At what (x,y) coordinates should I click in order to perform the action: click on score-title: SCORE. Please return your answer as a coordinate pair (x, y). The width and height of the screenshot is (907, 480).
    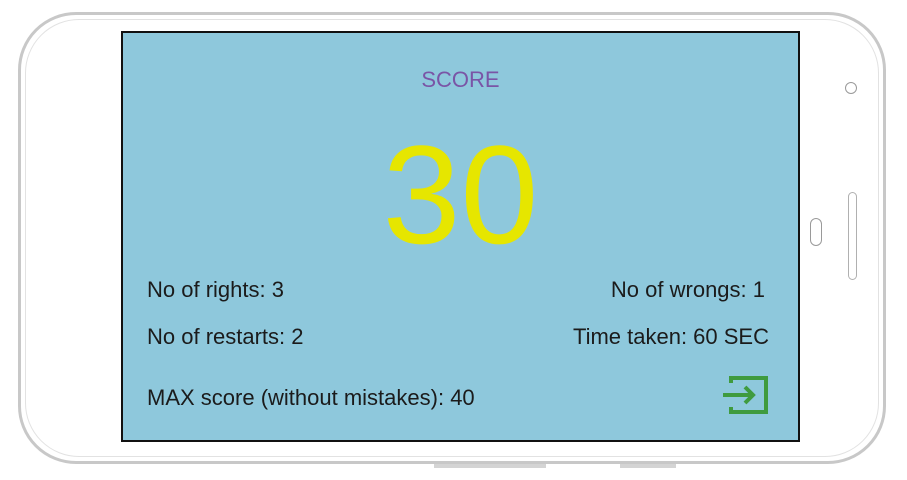
    Looking at the image, I should click on (460, 79).